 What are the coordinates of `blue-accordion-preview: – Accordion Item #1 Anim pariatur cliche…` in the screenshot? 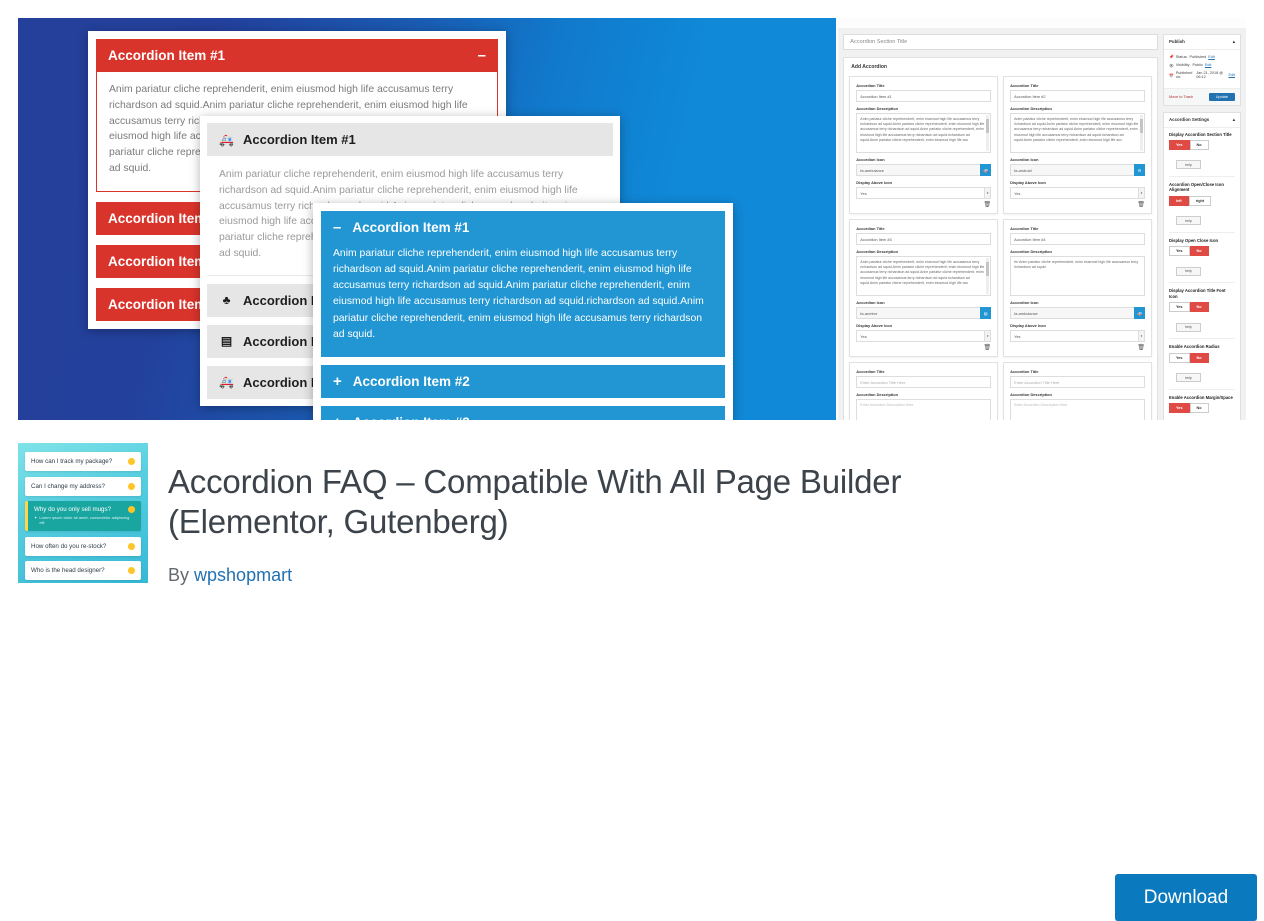 It's located at (523, 311).